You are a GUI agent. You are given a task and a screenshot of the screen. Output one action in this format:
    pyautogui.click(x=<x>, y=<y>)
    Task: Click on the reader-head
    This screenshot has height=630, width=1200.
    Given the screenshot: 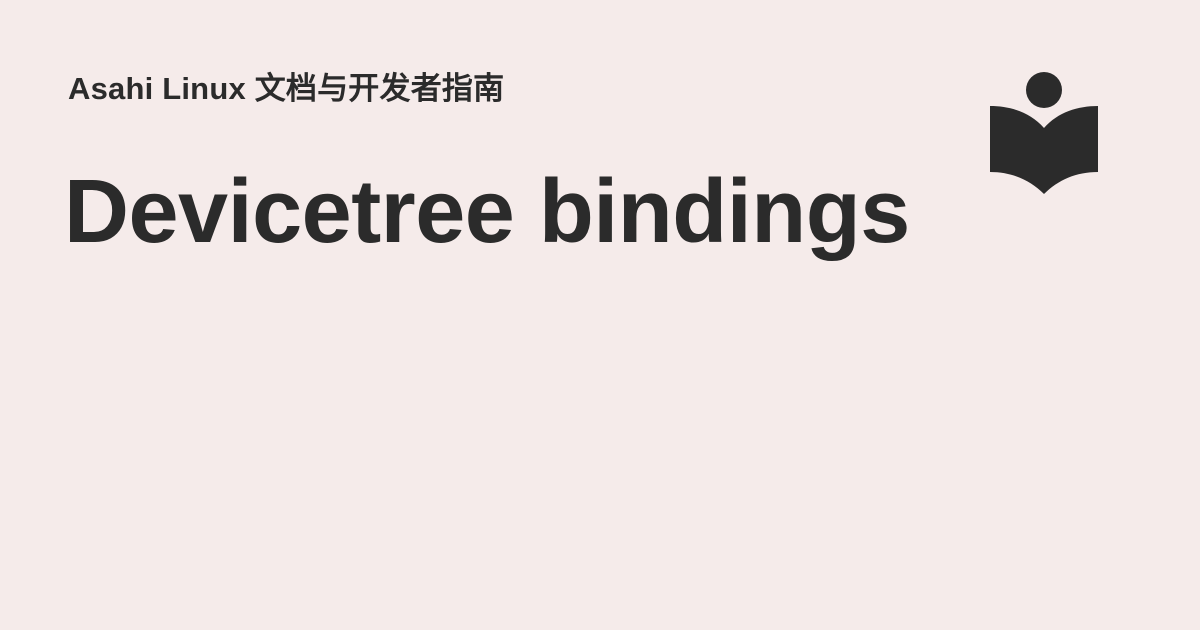 What is the action you would take?
    pyautogui.click(x=1044, y=90)
    